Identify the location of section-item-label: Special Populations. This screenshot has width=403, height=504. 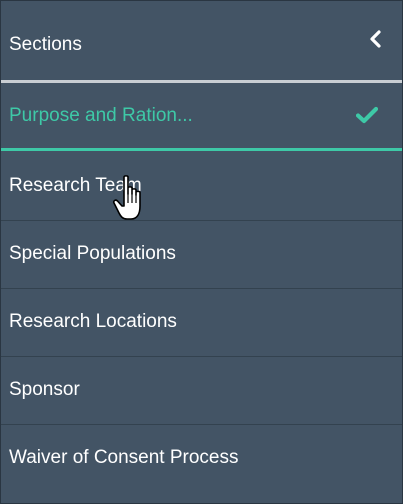
(92, 253).